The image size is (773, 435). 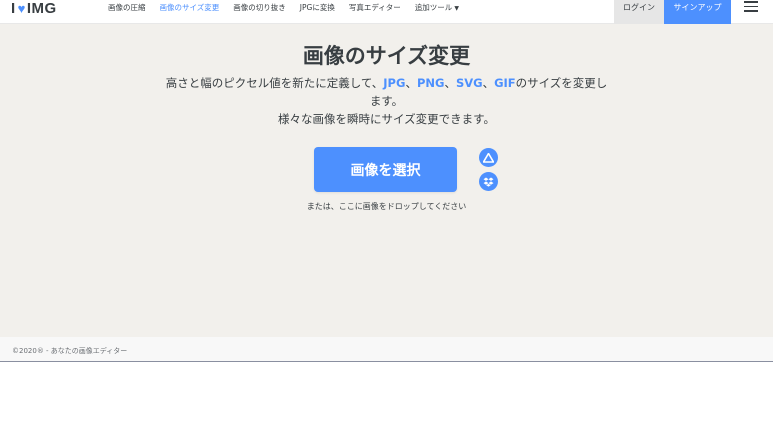 I want to click on dropbox-button, so click(x=488, y=181).